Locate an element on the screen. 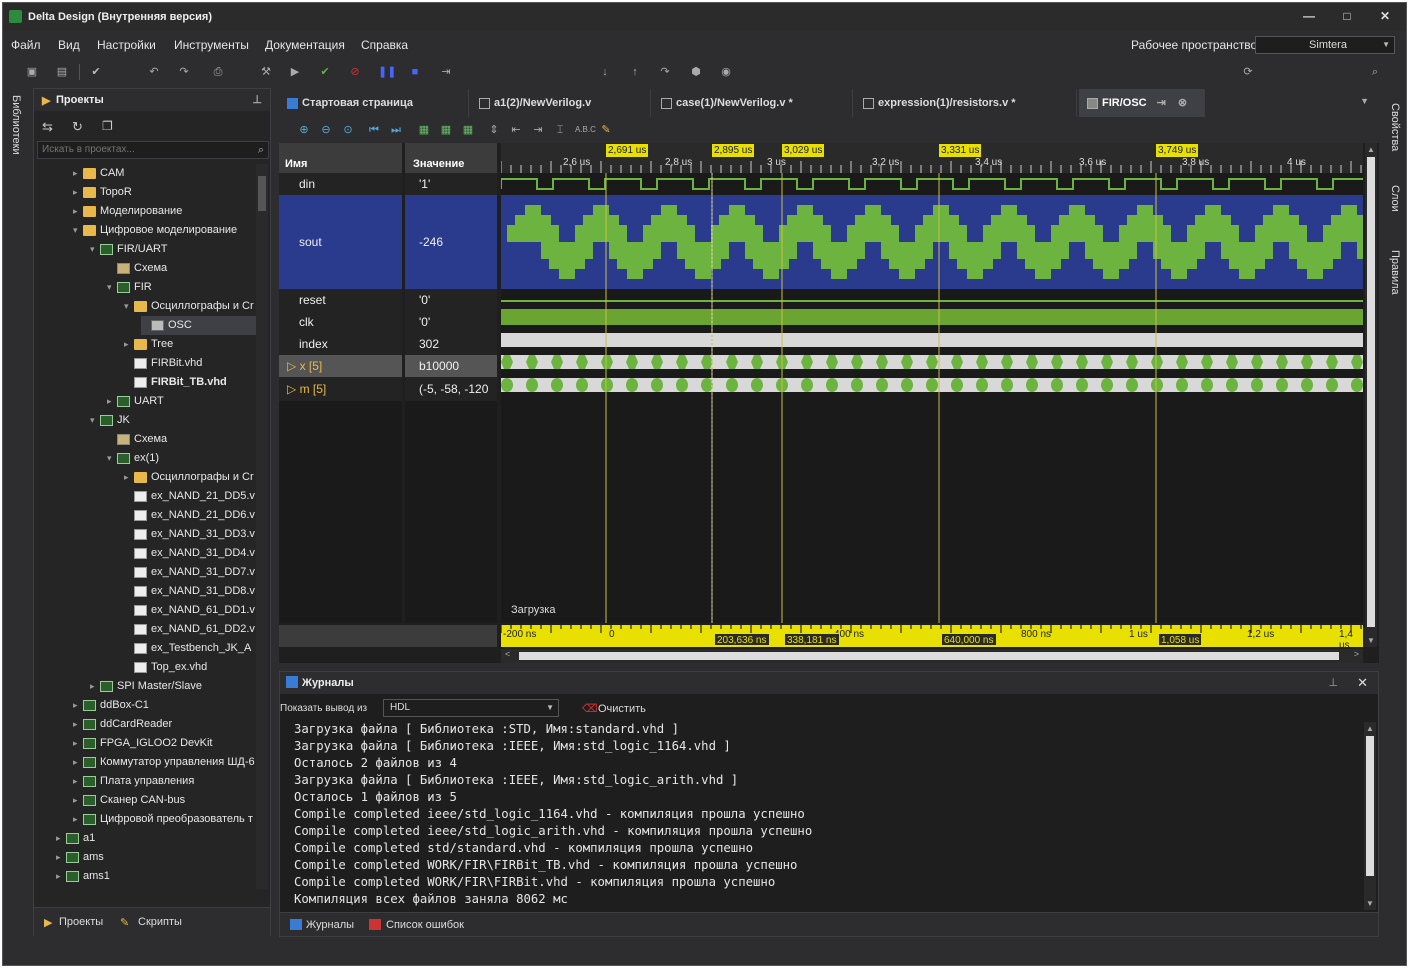 The height and width of the screenshot is (968, 1409). properties-side-tab: Свойства is located at coordinates (1395, 127).